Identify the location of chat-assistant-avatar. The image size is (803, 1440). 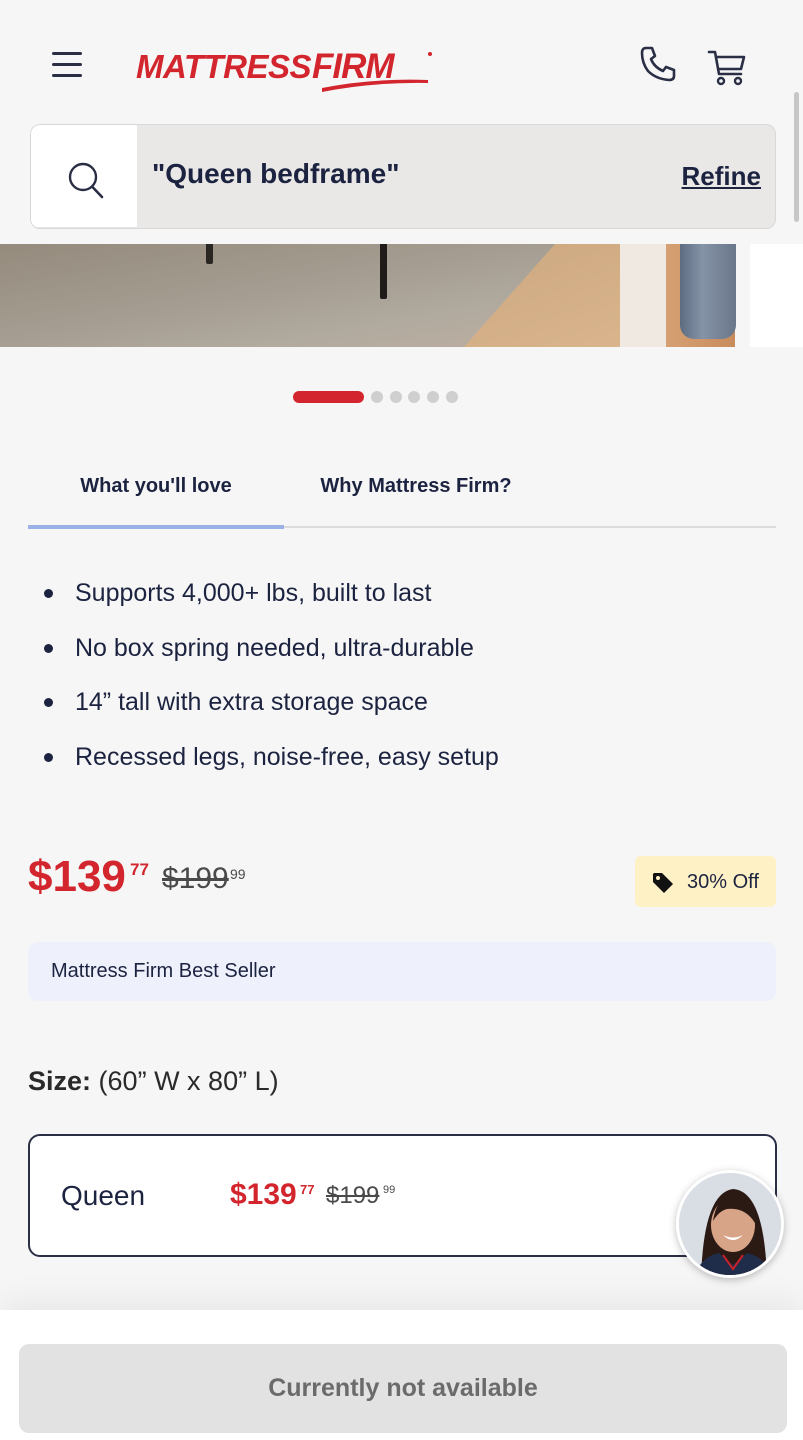
(730, 1224).